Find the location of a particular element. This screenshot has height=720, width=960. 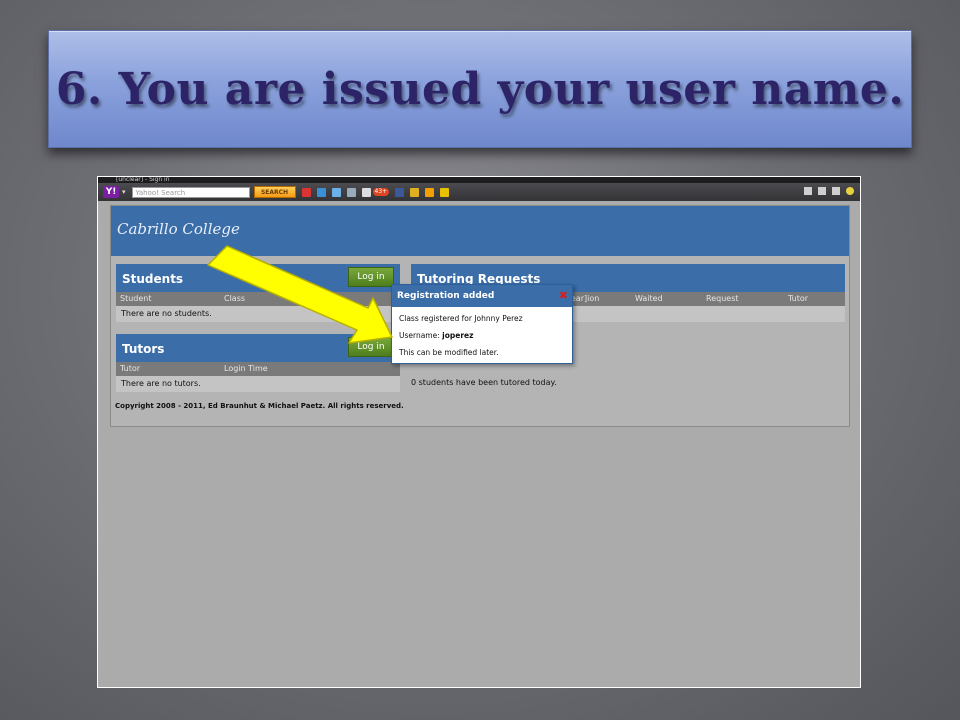

arrow-shape is located at coordinates (300, 294).